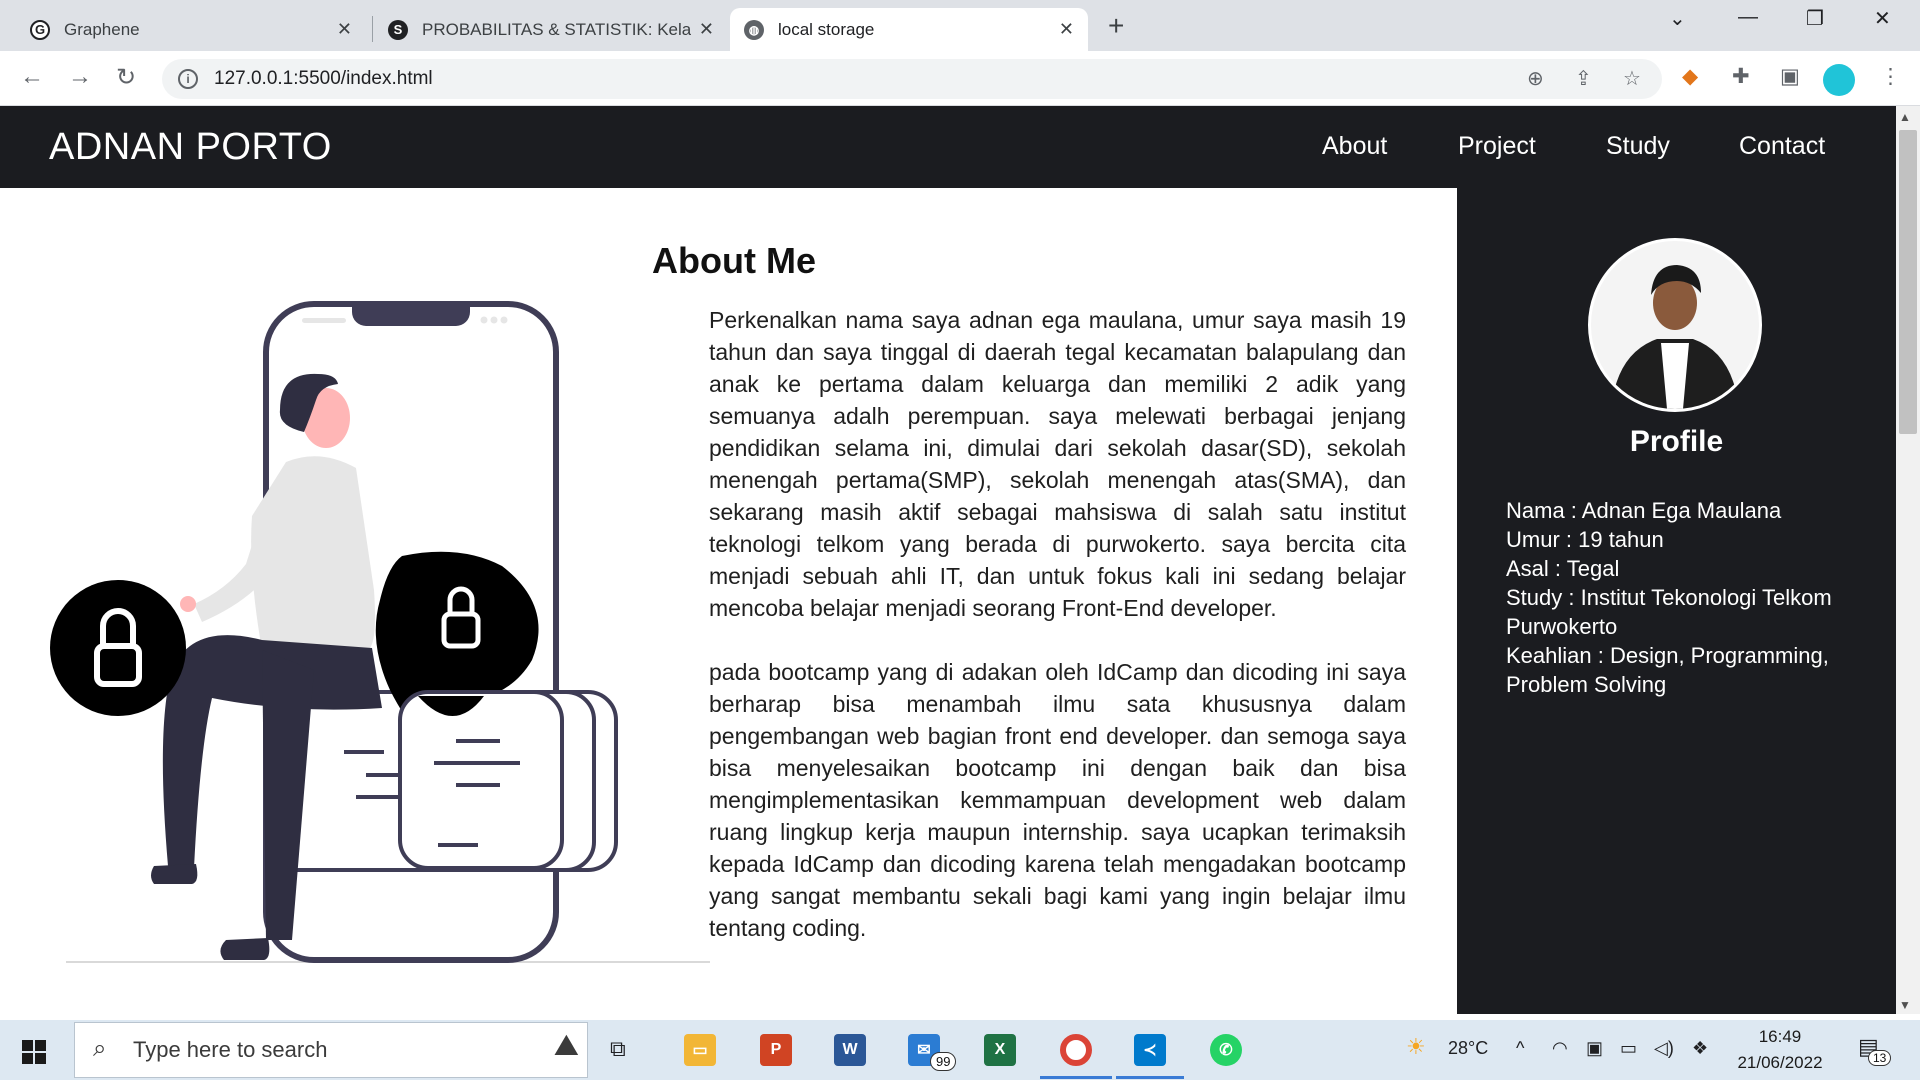 This screenshot has width=1920, height=1080. Describe the element at coordinates (1150, 1077) in the screenshot. I see `vscode-active-indicator` at that location.